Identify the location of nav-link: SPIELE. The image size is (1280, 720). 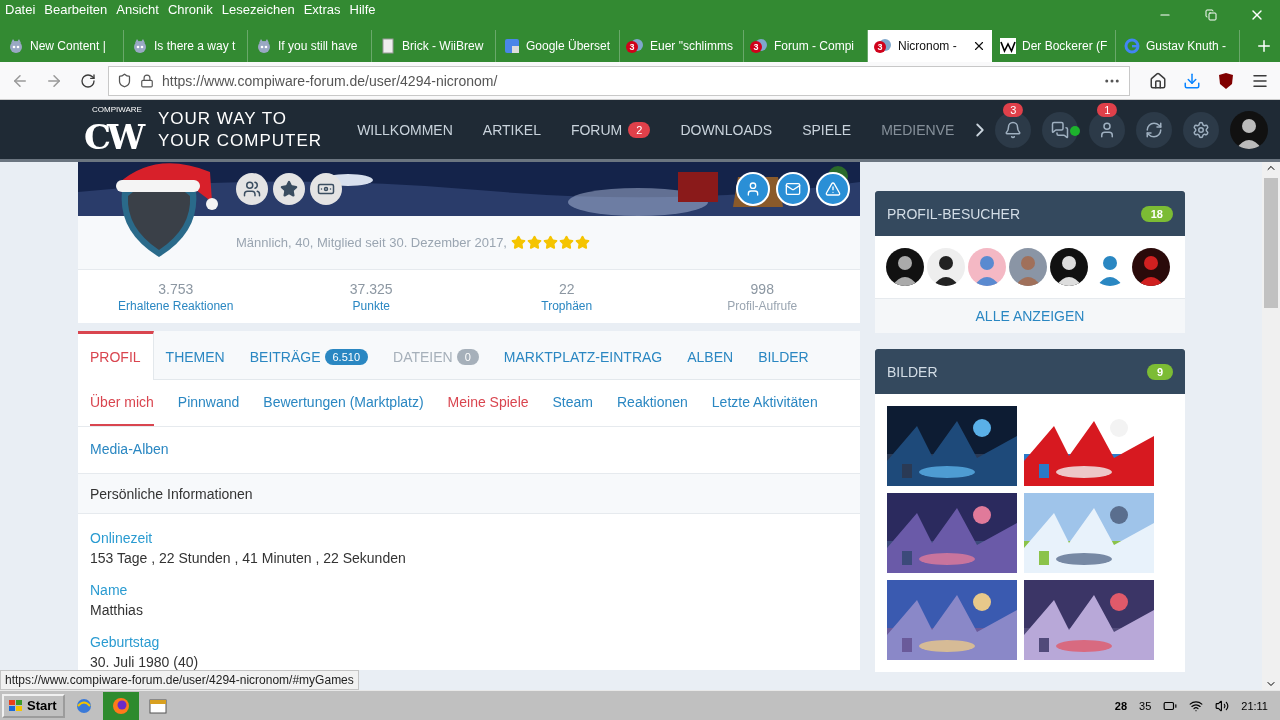
(827, 129).